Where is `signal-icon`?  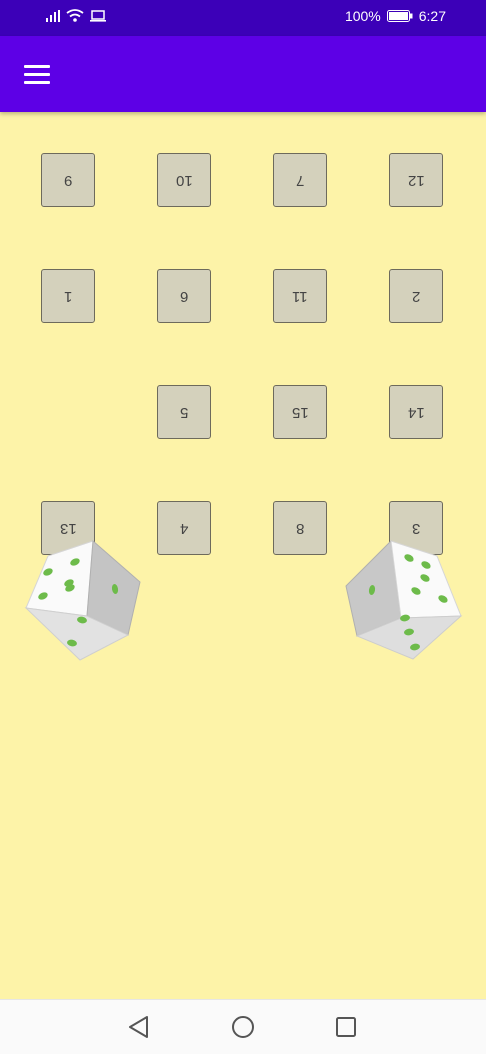 signal-icon is located at coordinates (53, 16).